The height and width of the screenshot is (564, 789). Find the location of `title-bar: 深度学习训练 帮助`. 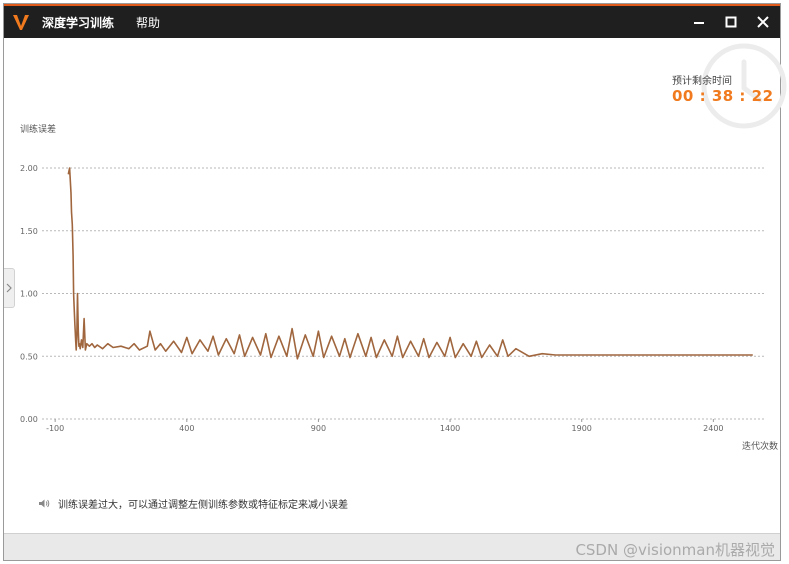

title-bar: 深度学习训练 帮助 is located at coordinates (392, 22).